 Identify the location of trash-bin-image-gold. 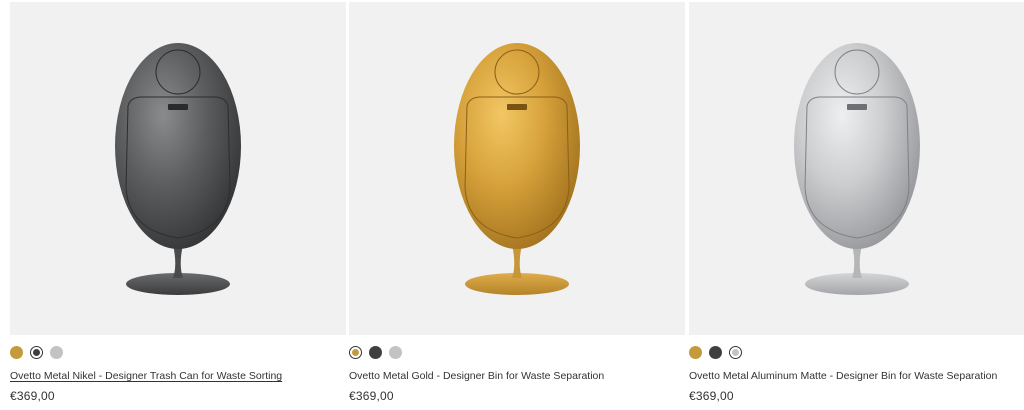
(517, 169).